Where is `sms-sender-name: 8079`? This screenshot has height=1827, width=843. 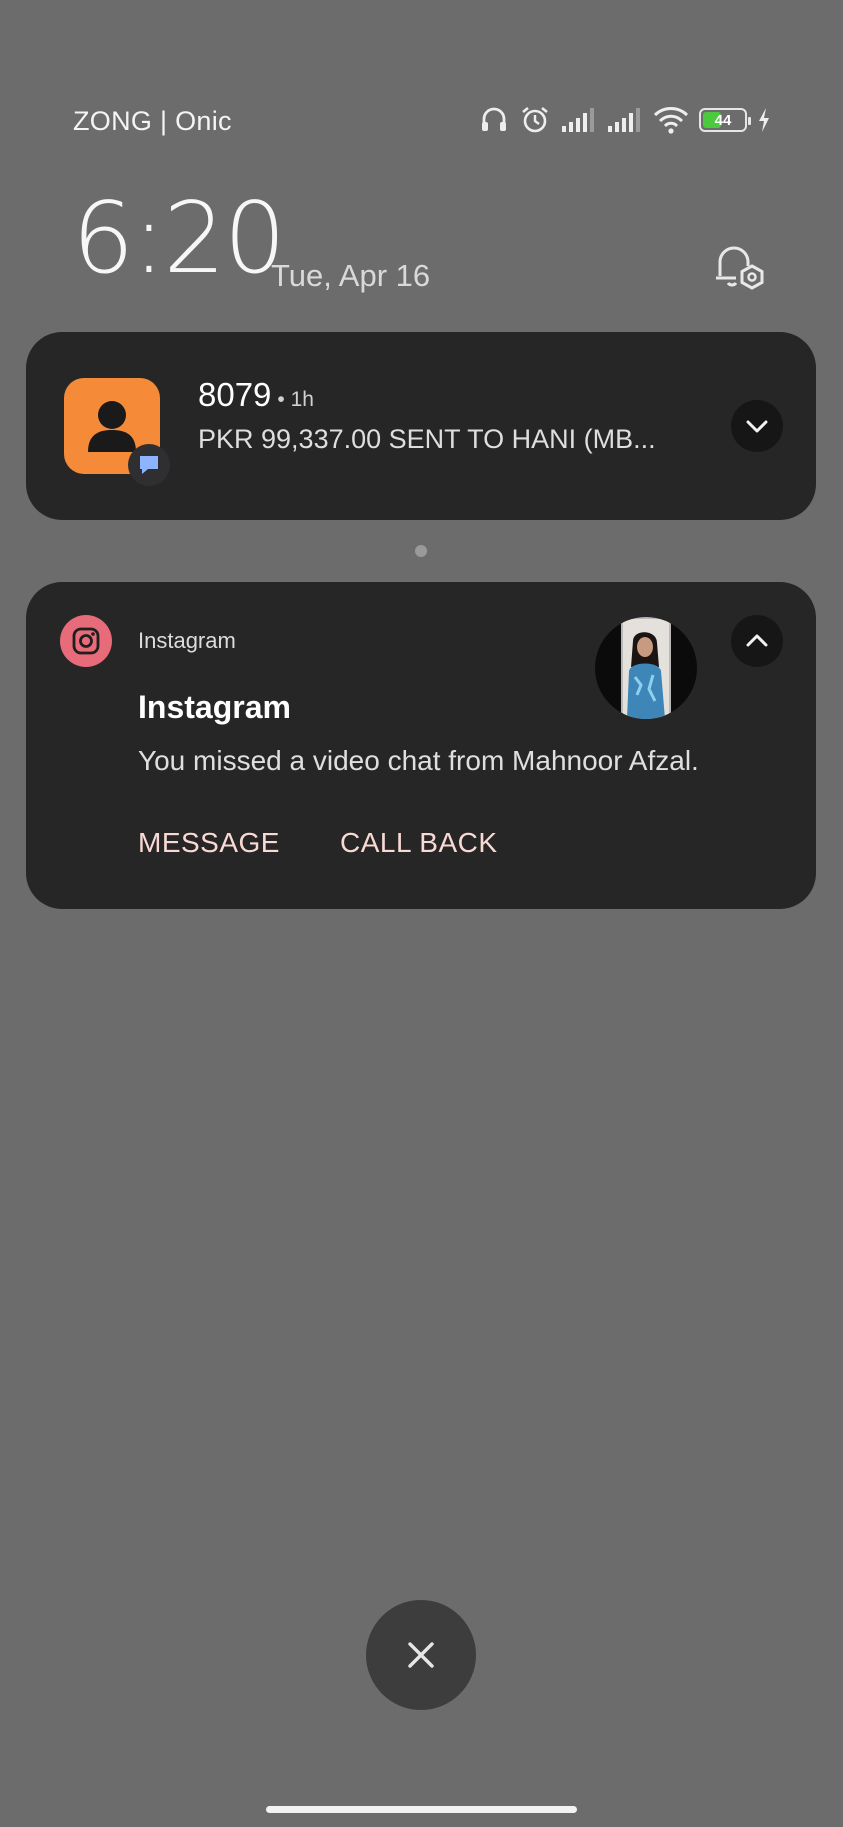 sms-sender-name: 8079 is located at coordinates (235, 394).